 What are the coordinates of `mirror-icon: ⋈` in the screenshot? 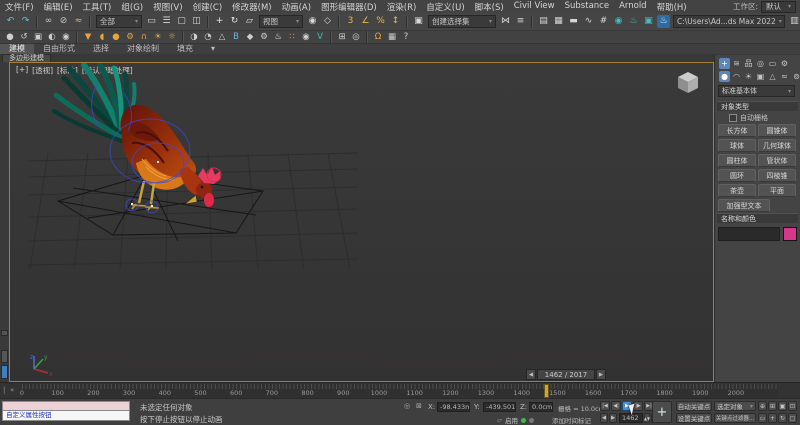 It's located at (505, 21).